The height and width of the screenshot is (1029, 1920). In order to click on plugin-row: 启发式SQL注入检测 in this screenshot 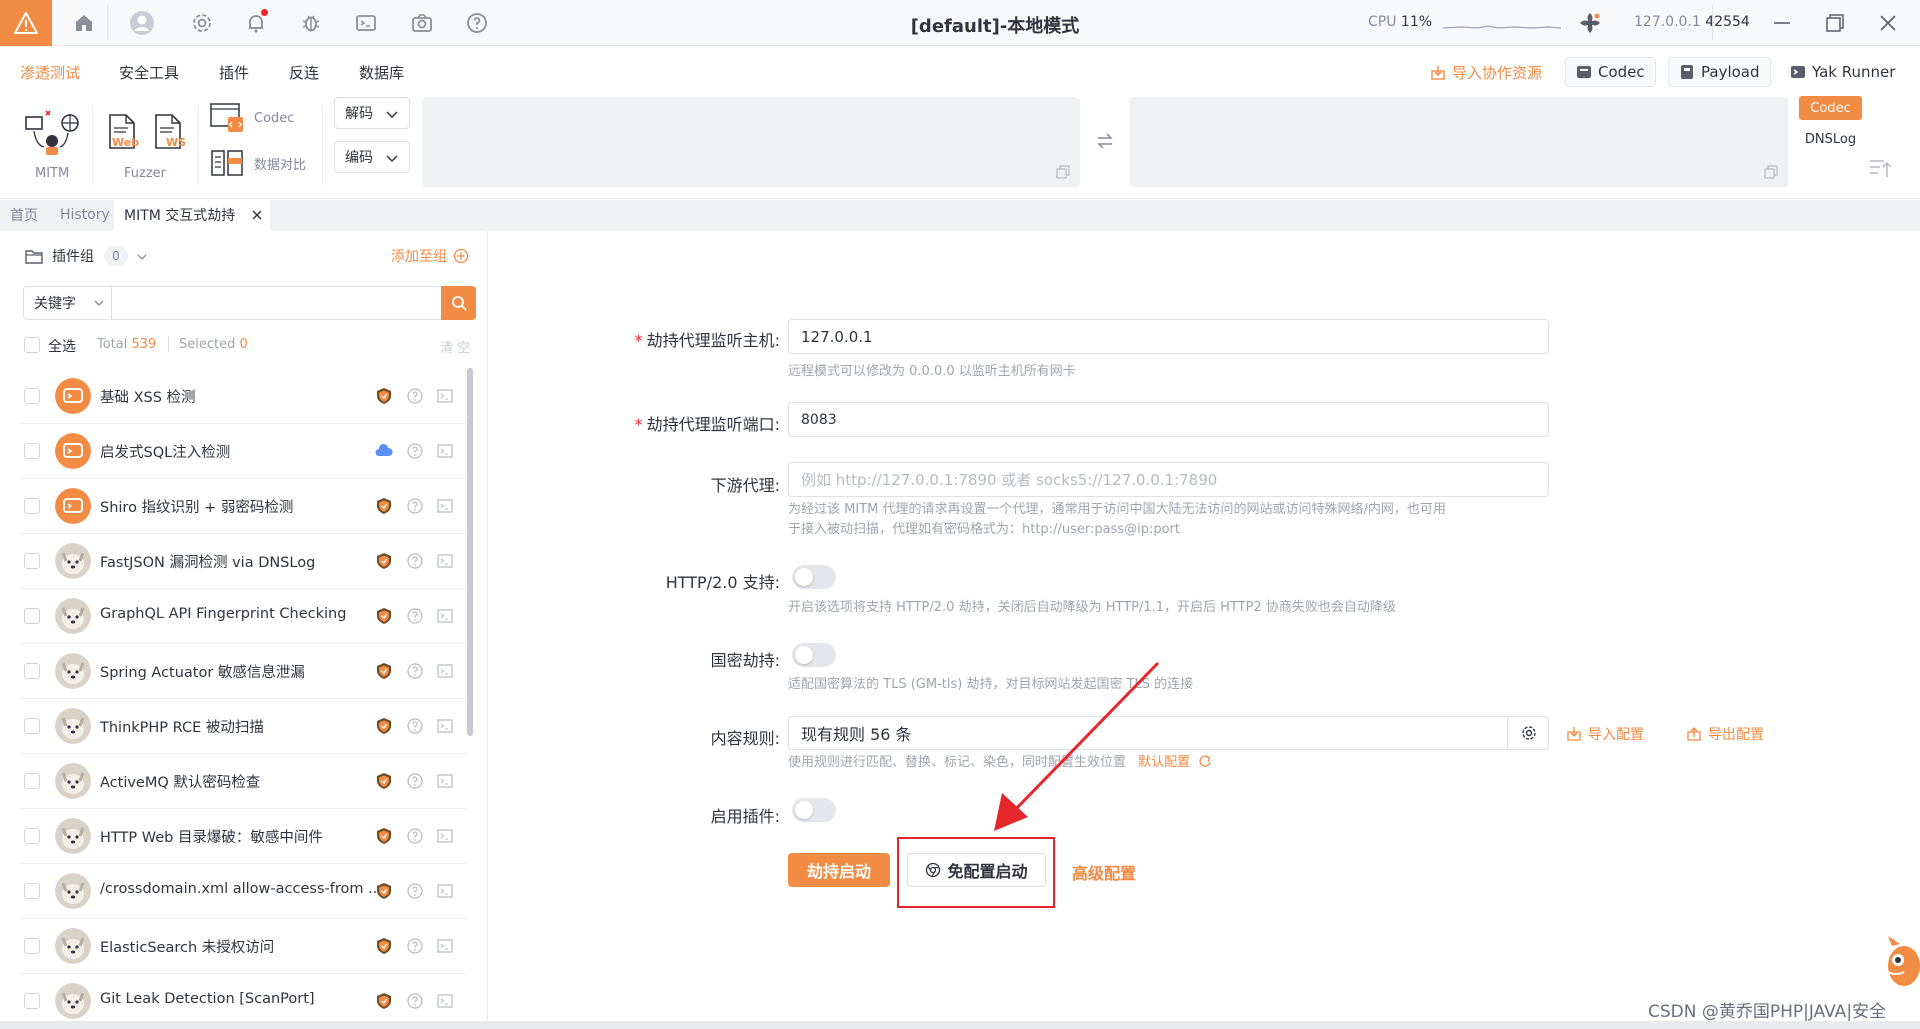, I will do `click(243, 451)`.